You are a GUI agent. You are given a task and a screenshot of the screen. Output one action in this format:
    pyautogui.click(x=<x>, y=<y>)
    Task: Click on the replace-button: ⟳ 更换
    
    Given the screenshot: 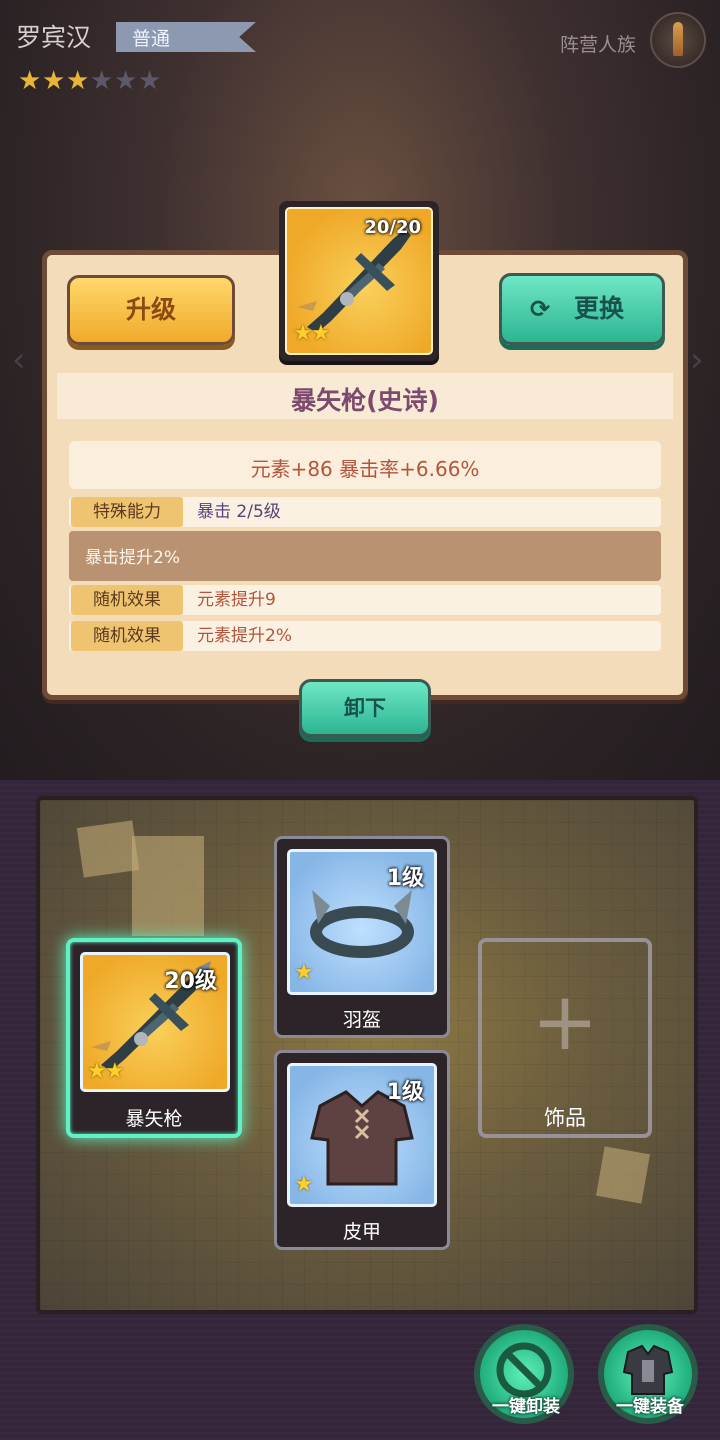 What is the action you would take?
    pyautogui.click(x=582, y=309)
    